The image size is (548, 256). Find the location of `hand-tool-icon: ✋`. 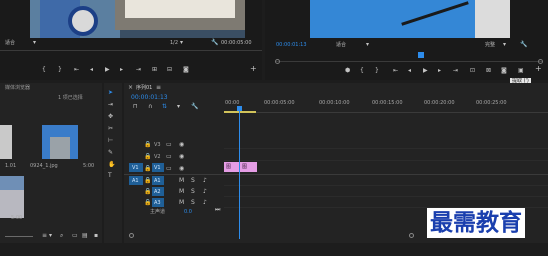

hand-tool-icon: ✋ is located at coordinates (111, 165).